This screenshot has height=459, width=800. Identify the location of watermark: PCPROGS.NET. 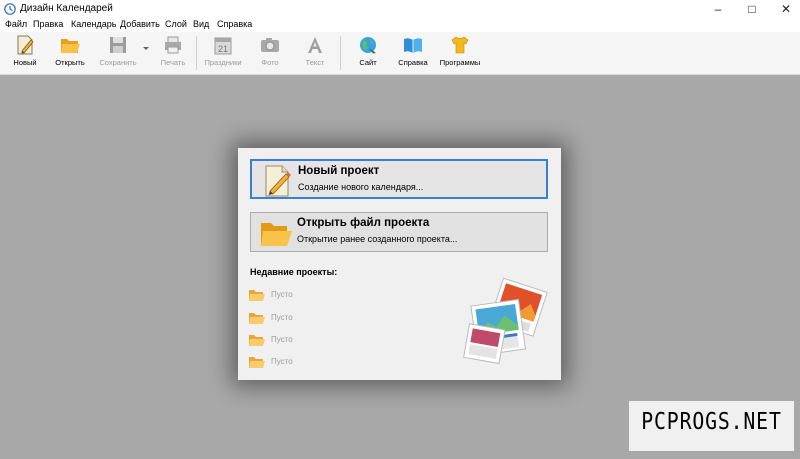
(711, 426).